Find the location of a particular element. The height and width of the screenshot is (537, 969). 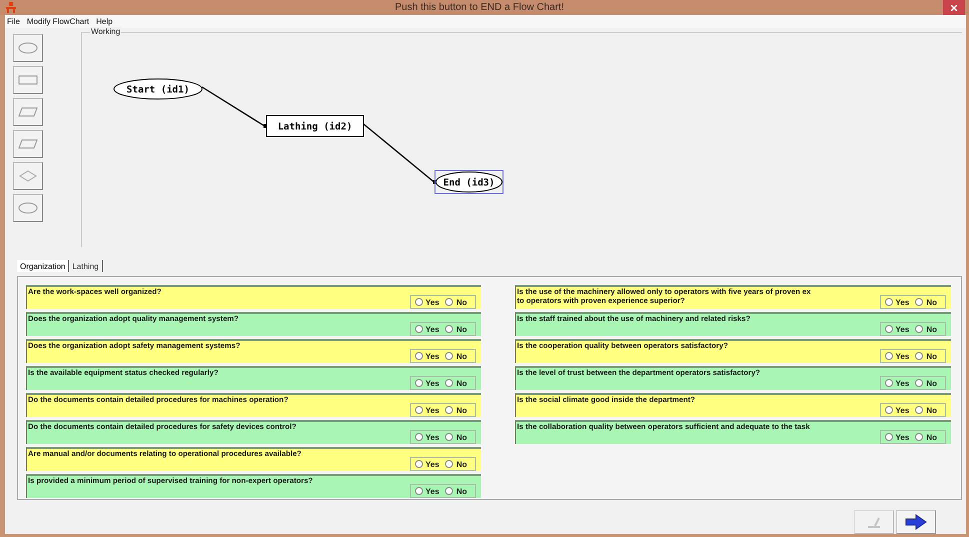

group-label: Working is located at coordinates (106, 31).